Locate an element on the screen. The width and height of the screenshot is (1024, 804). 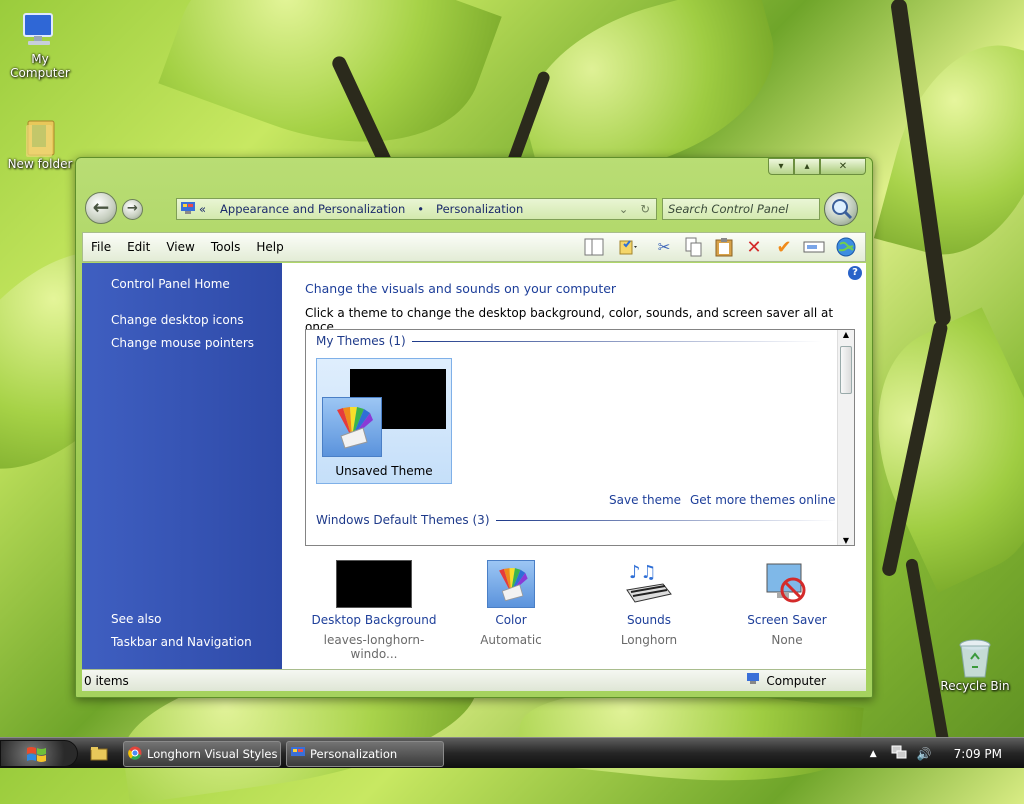
clock: 7:09 PM is located at coordinates (978, 754).